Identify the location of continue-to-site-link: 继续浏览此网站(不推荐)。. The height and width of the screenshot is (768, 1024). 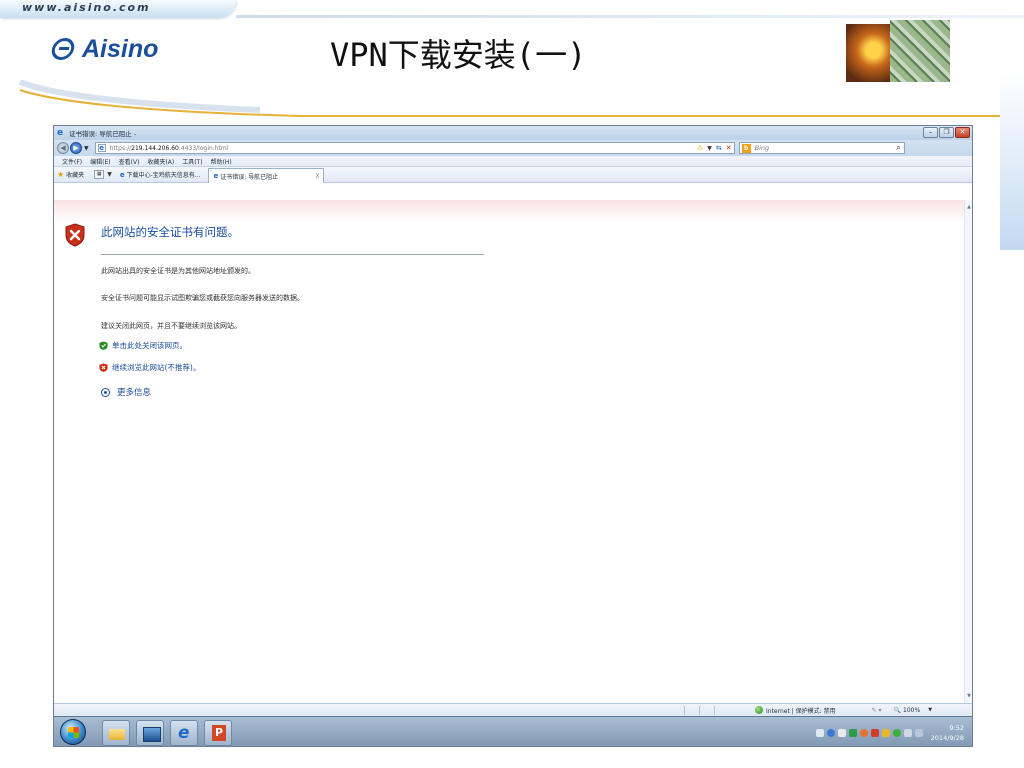
(156, 367).